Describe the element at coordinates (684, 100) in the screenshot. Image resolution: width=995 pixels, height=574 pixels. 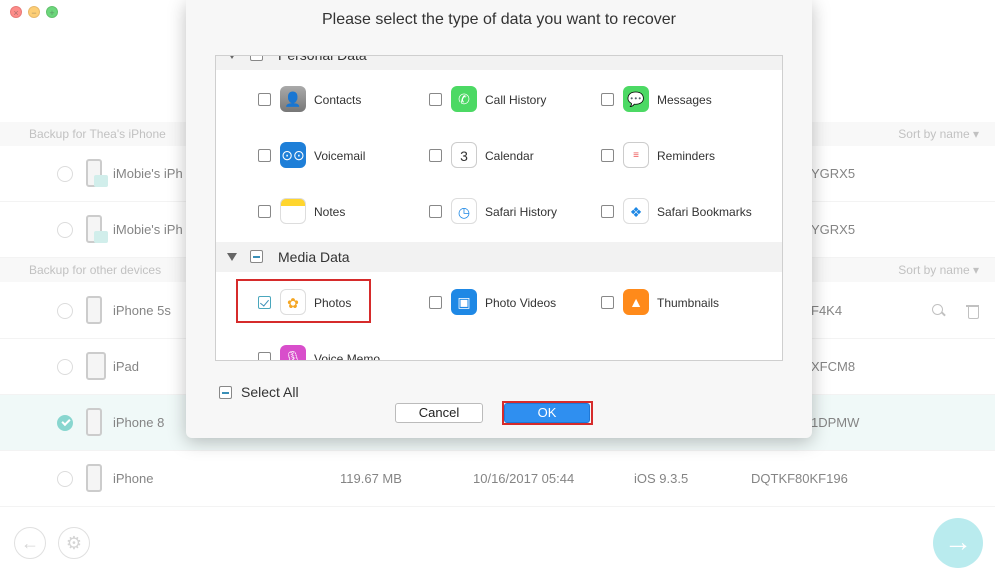
I see `item-label: Messages` at that location.